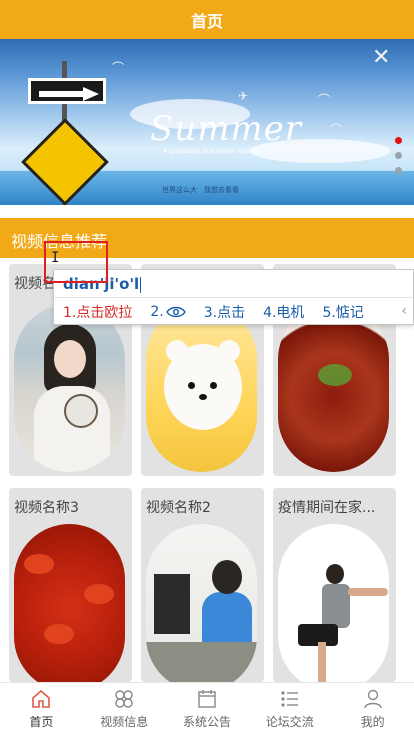 The width and height of the screenshot is (414, 732). Describe the element at coordinates (206, 722) in the screenshot. I see `tab-label: 系统公告` at that location.